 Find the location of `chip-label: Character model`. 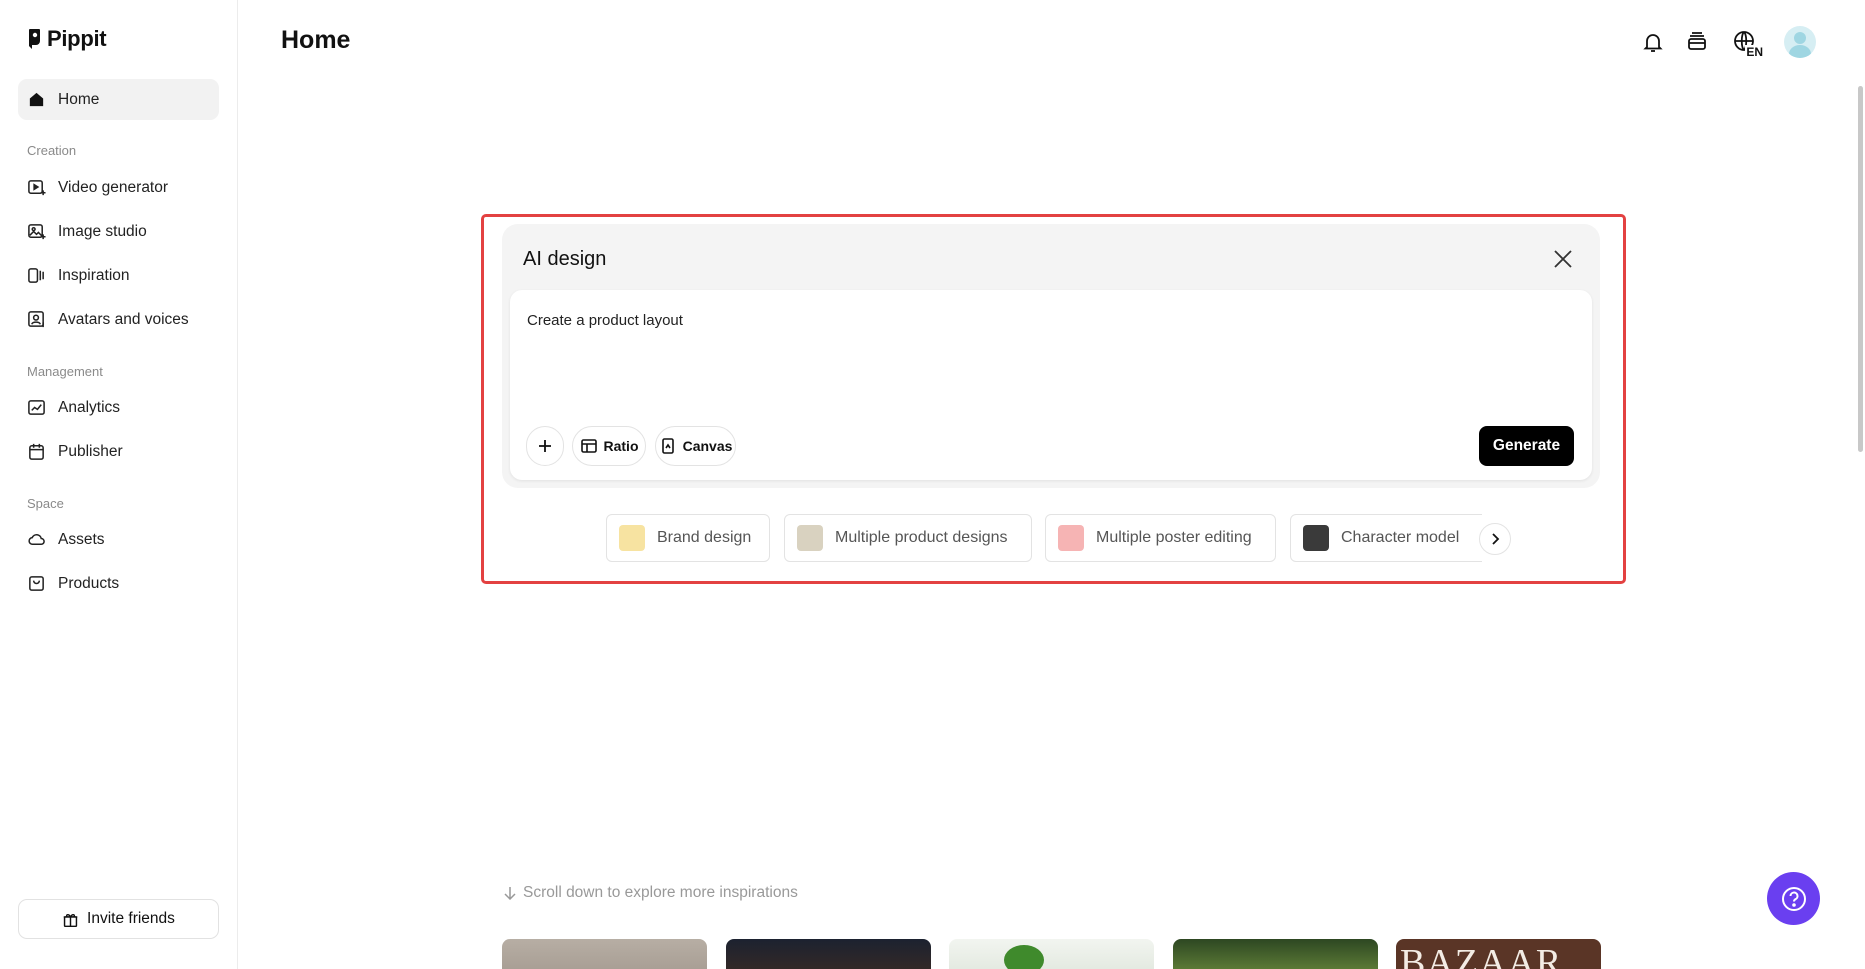

chip-label: Character model is located at coordinates (1400, 537).